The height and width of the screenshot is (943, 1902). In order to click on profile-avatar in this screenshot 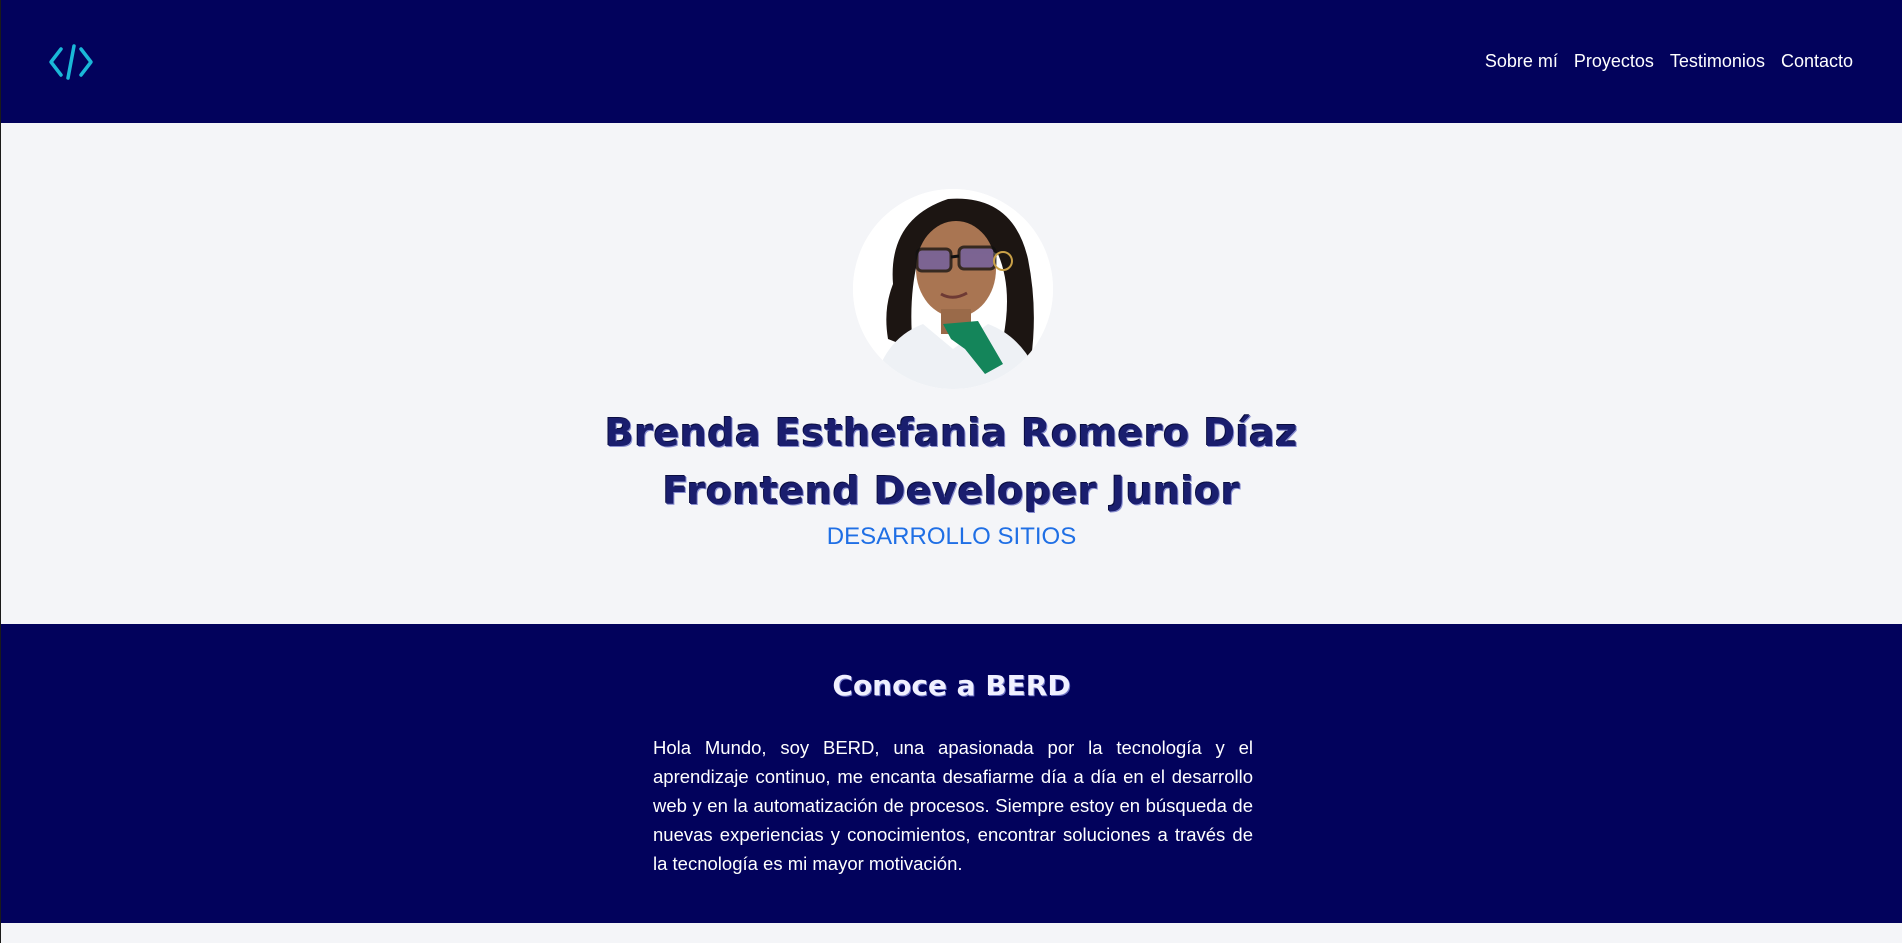, I will do `click(953, 289)`.